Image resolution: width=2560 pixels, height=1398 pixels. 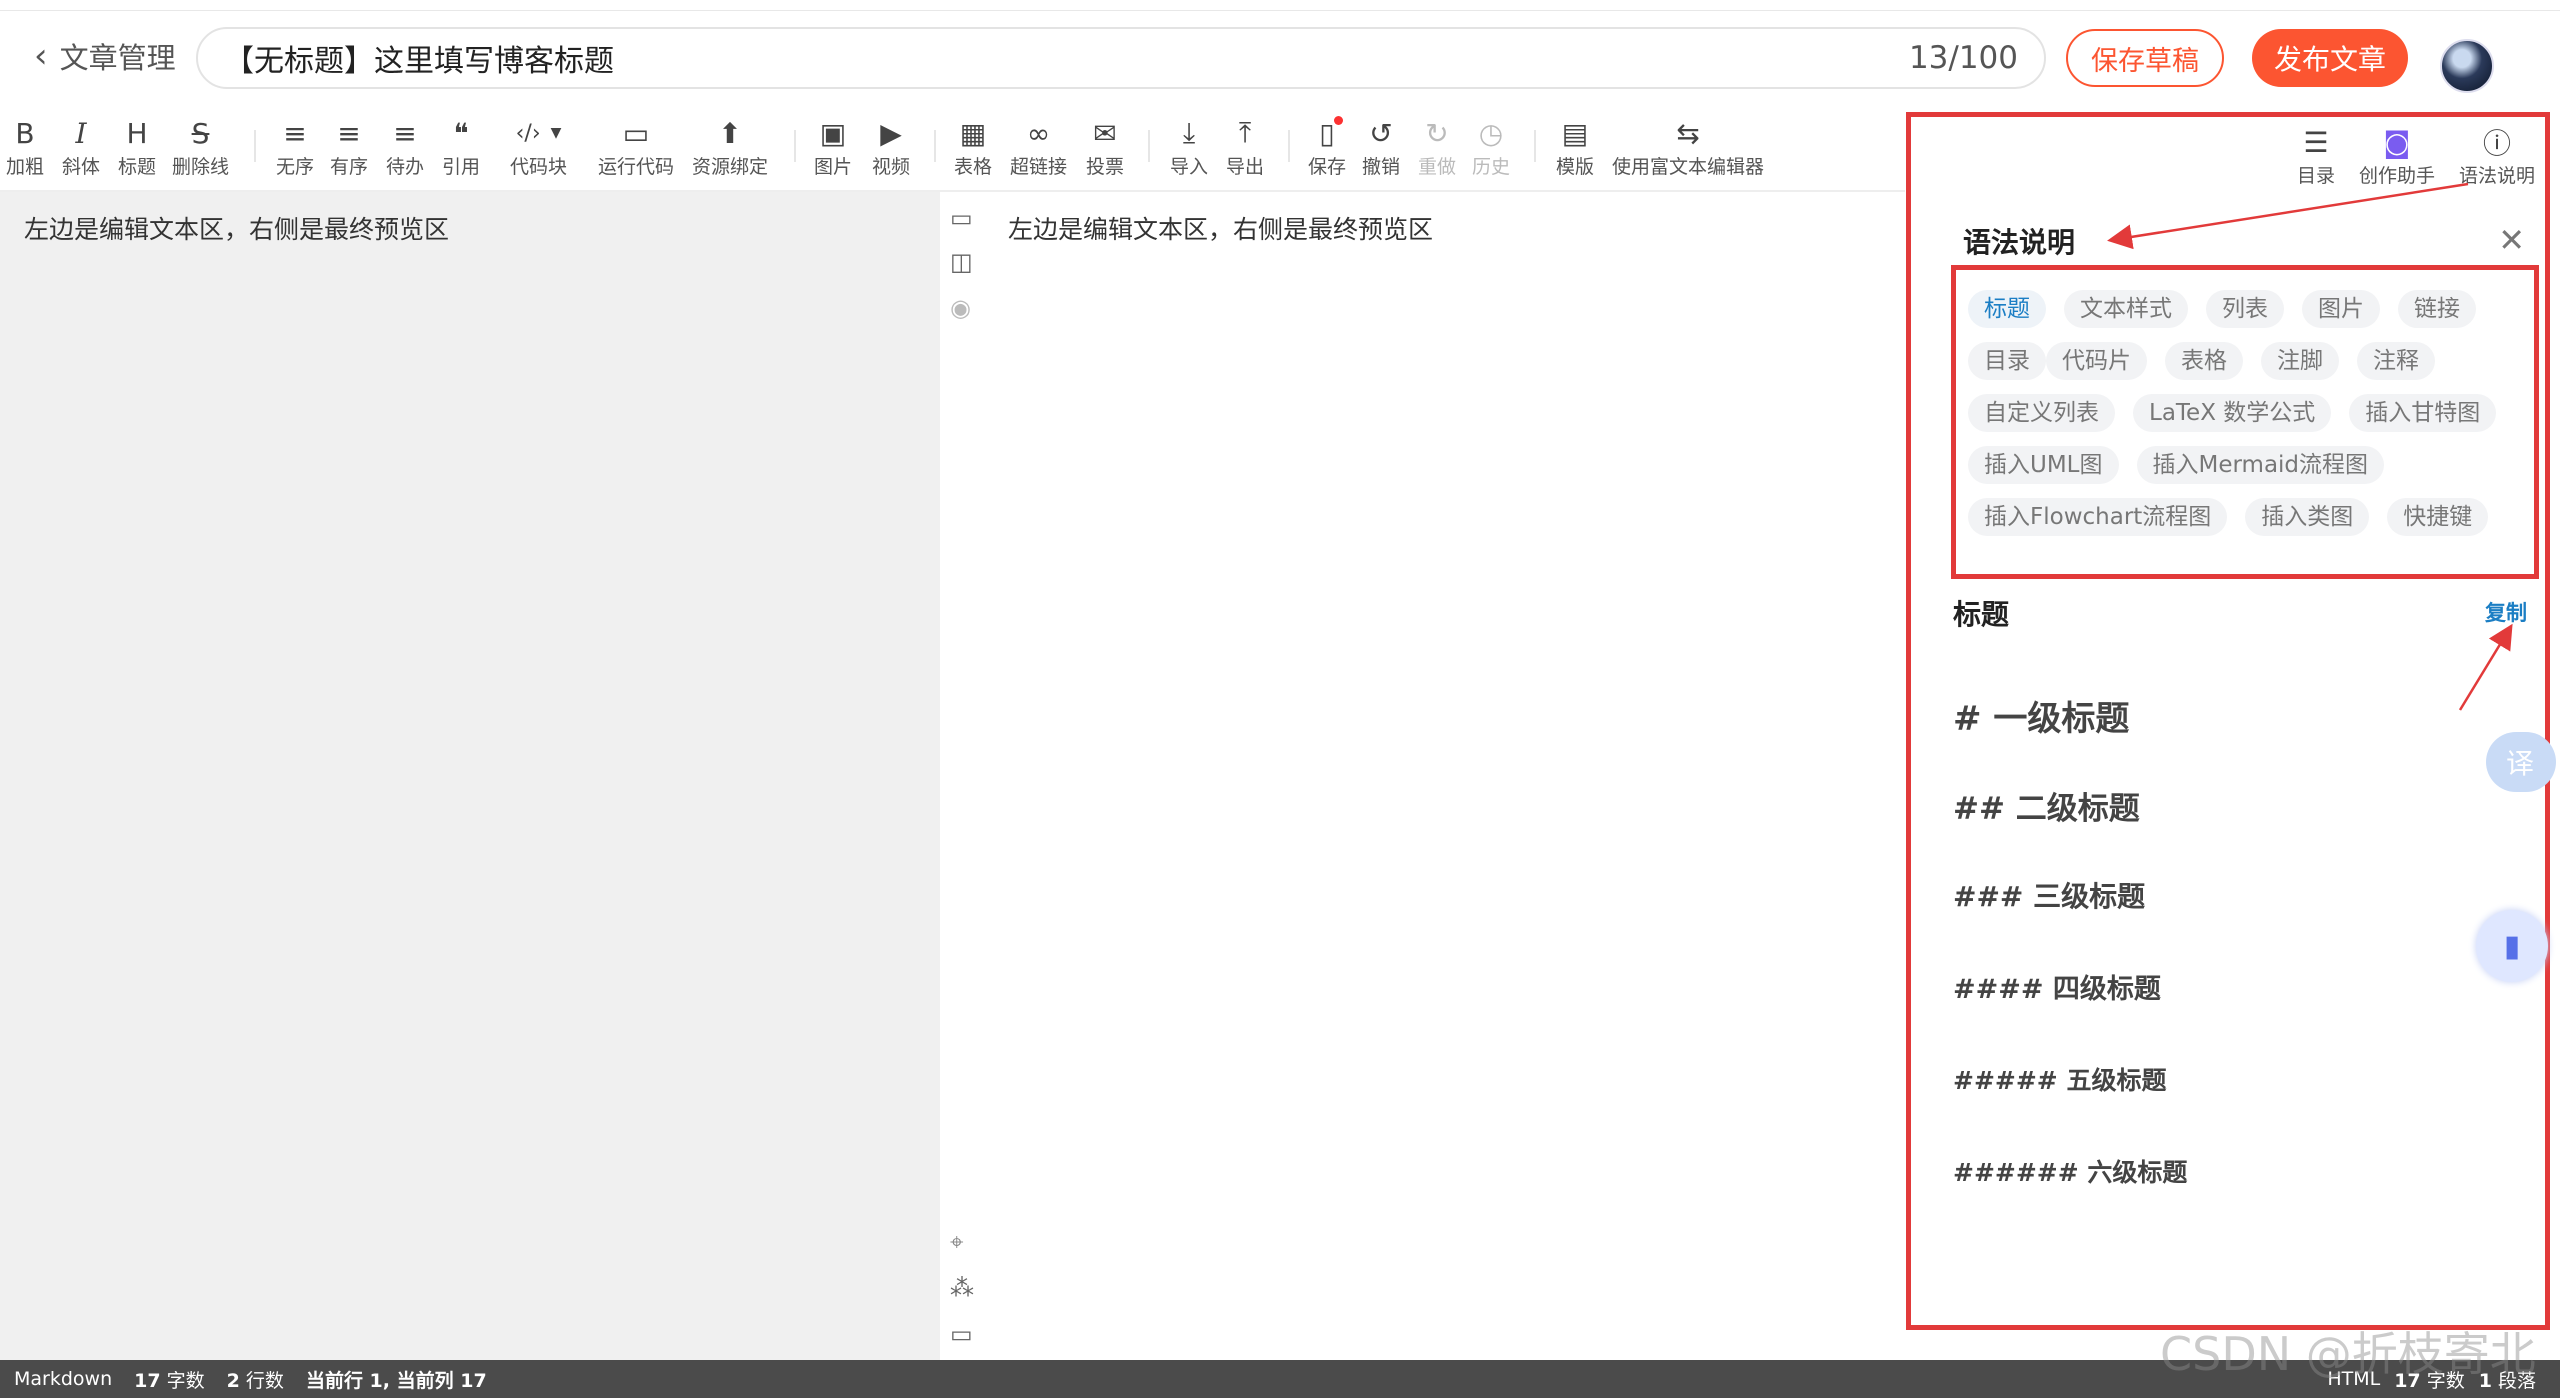 What do you see at coordinates (396, 1380) in the screenshot?
I see `status-cursor: 当前行 1, 当前列 17` at bounding box center [396, 1380].